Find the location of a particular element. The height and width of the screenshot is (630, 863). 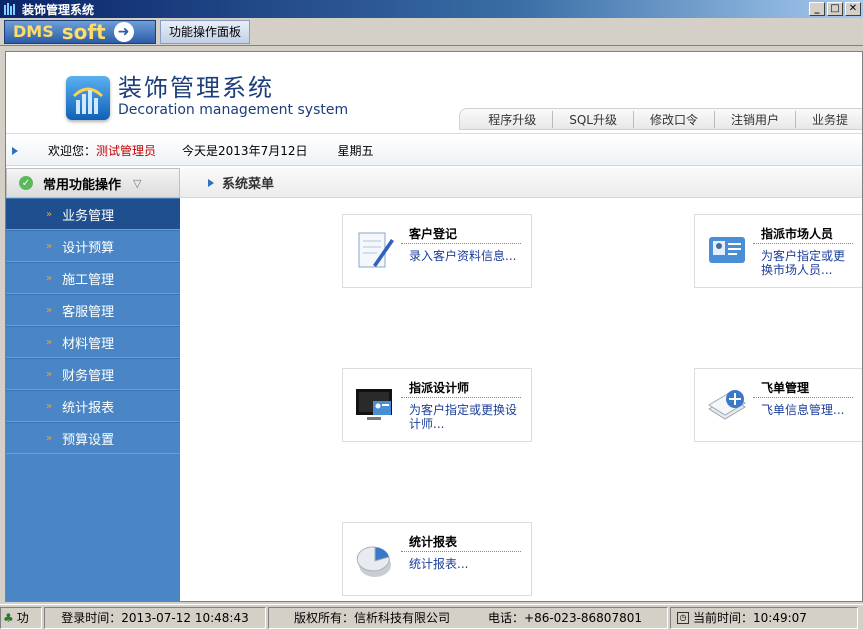

sidebar-item-label: 业务管理 is located at coordinates (88, 216).